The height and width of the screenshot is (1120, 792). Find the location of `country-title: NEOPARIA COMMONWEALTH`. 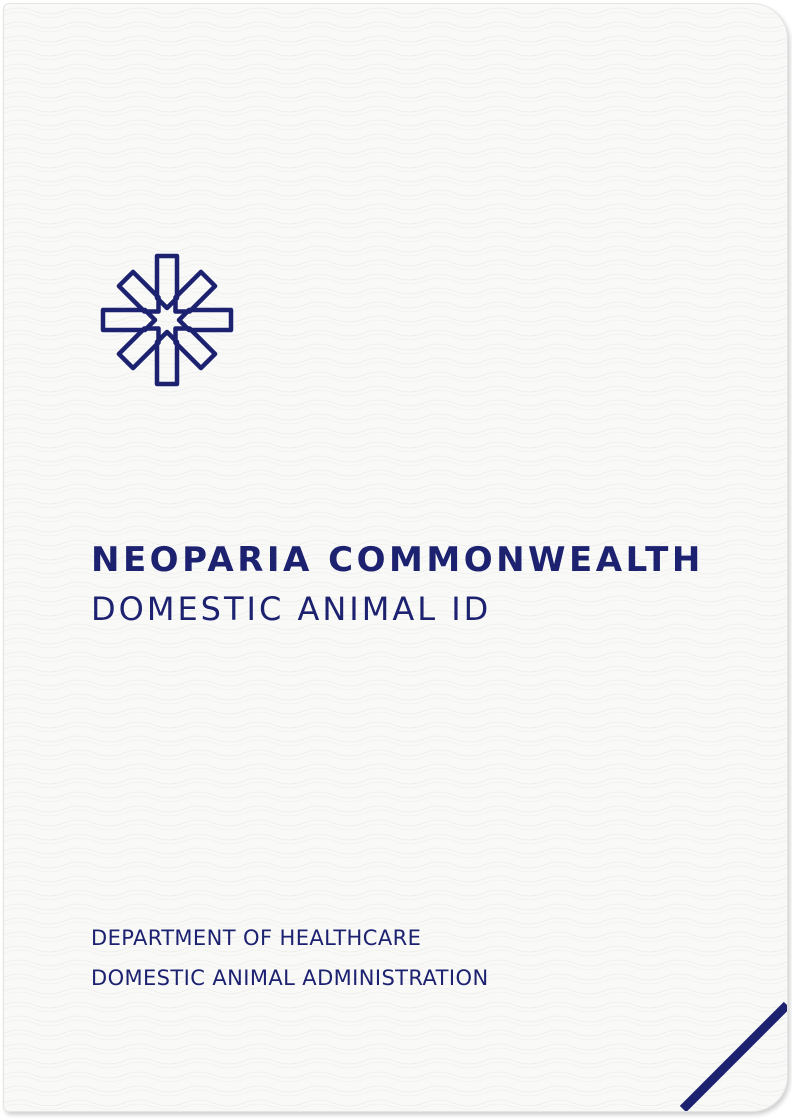

country-title: NEOPARIA COMMONWEALTH is located at coordinates (397, 560).